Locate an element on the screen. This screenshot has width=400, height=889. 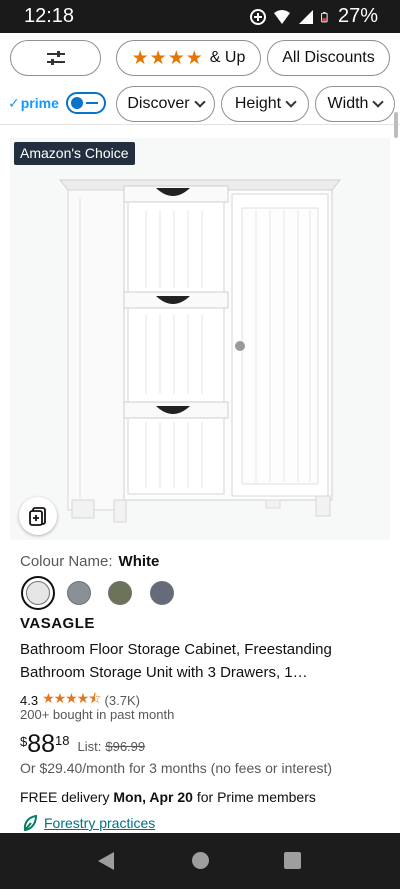
all-discounts-label: All Discounts is located at coordinates (328, 57).